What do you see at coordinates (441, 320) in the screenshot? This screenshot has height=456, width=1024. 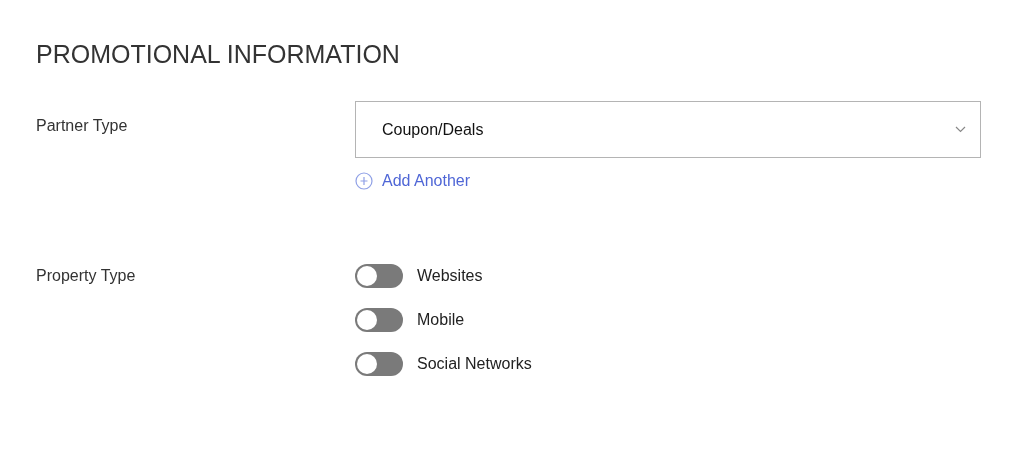 I see `toggle-label: Mobile` at bounding box center [441, 320].